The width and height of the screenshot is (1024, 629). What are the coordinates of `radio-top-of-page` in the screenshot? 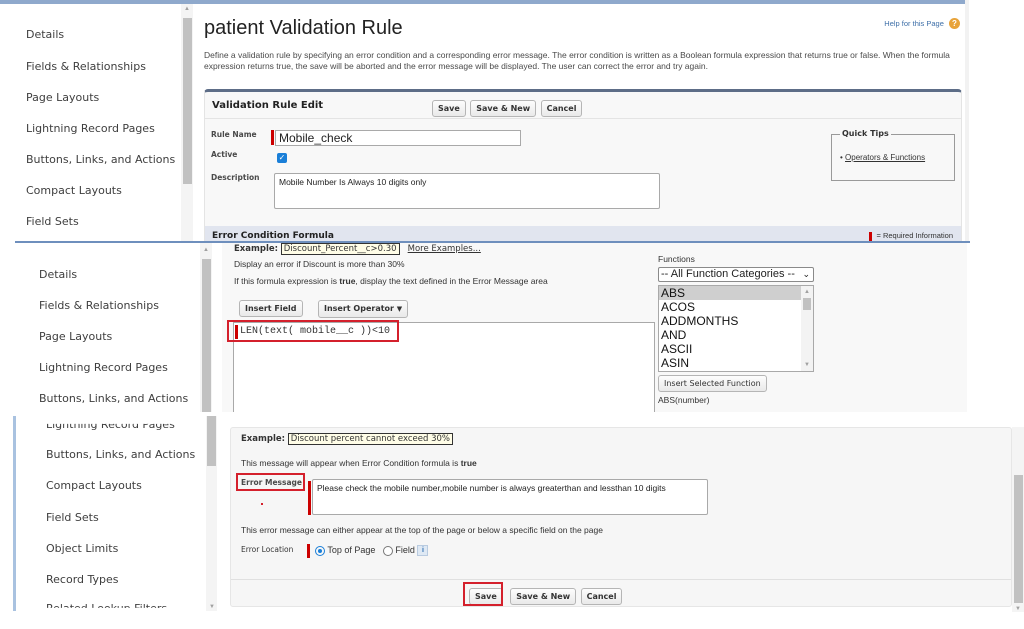 It's located at (320, 550).